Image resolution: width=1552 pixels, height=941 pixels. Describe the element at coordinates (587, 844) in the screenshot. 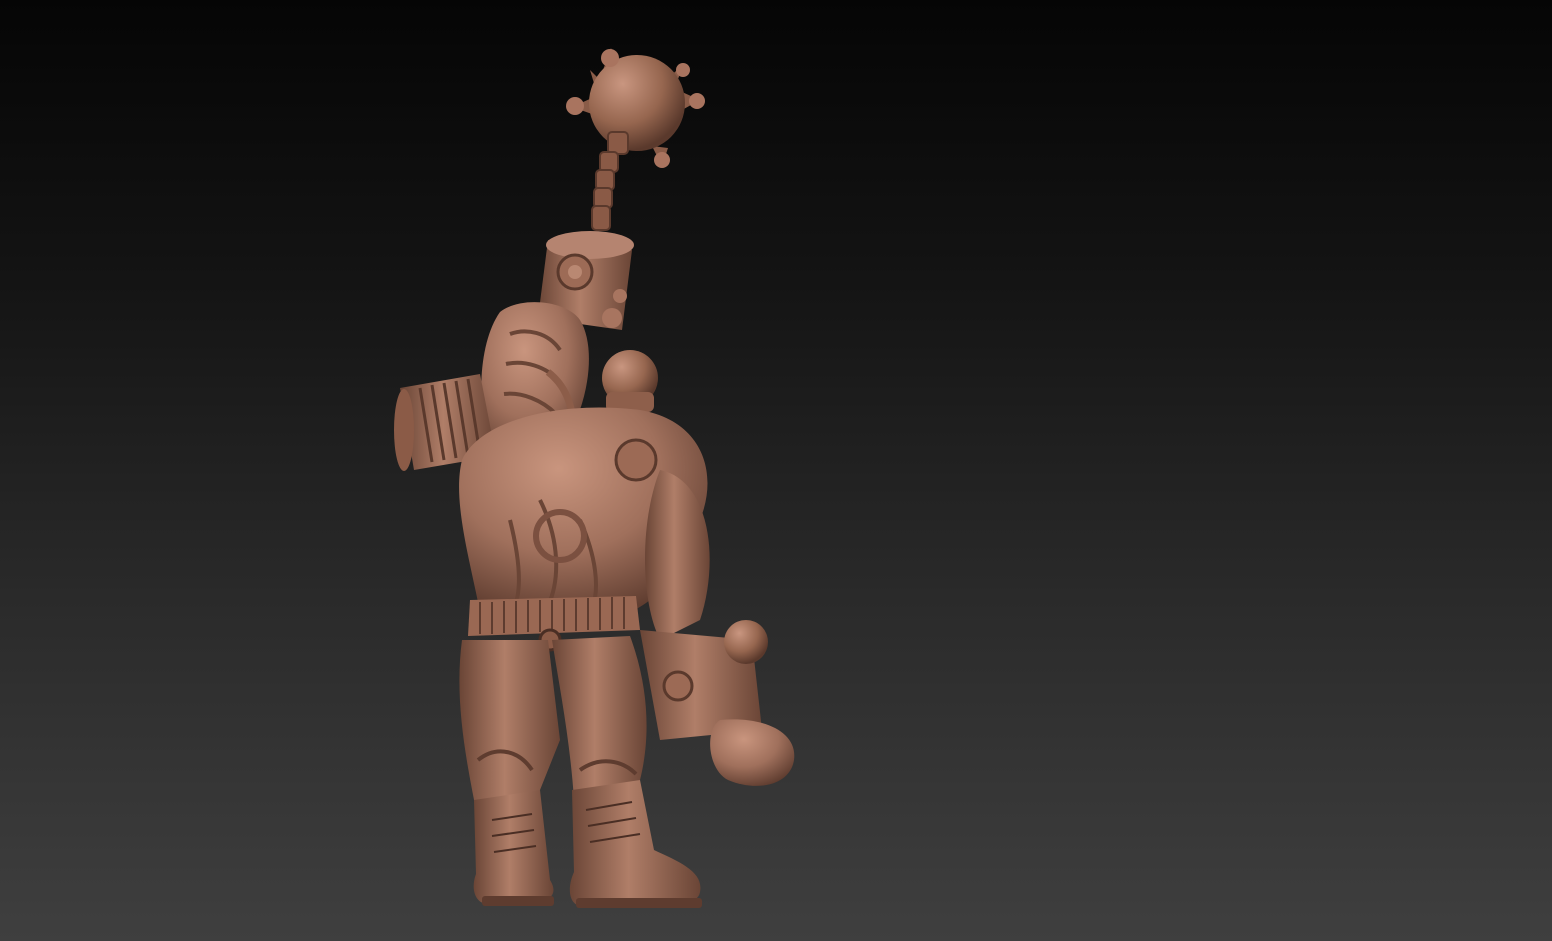

I see `boots` at that location.